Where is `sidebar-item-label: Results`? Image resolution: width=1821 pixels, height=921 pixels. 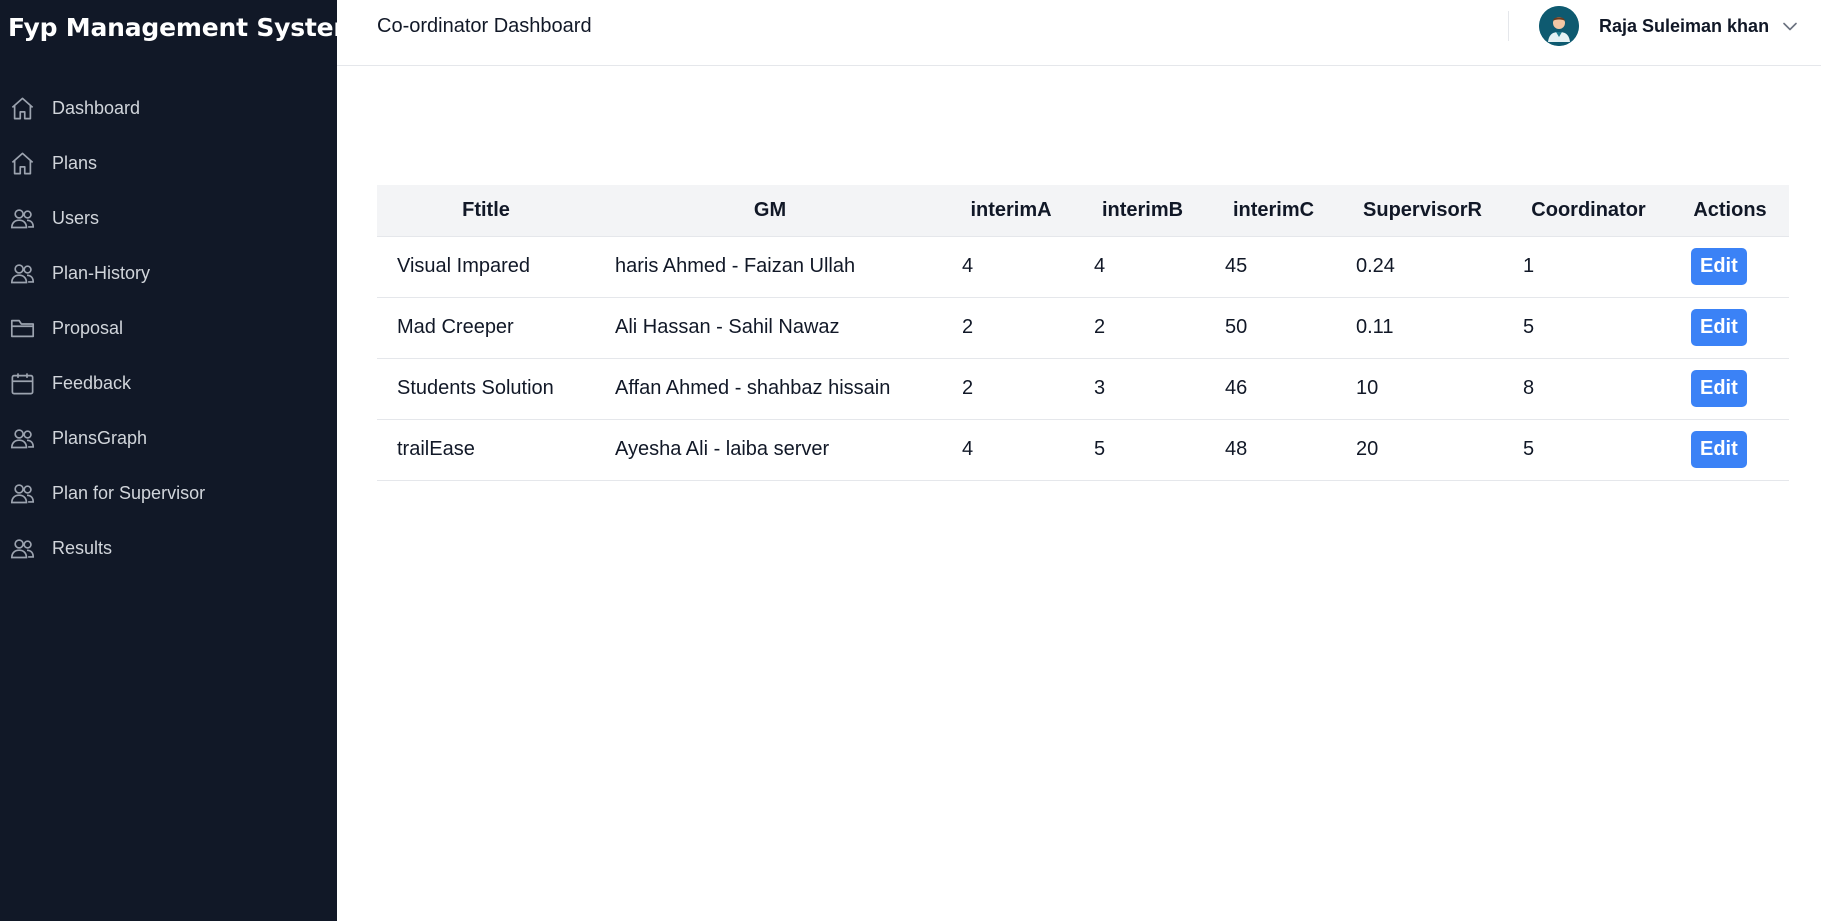 sidebar-item-label: Results is located at coordinates (82, 548).